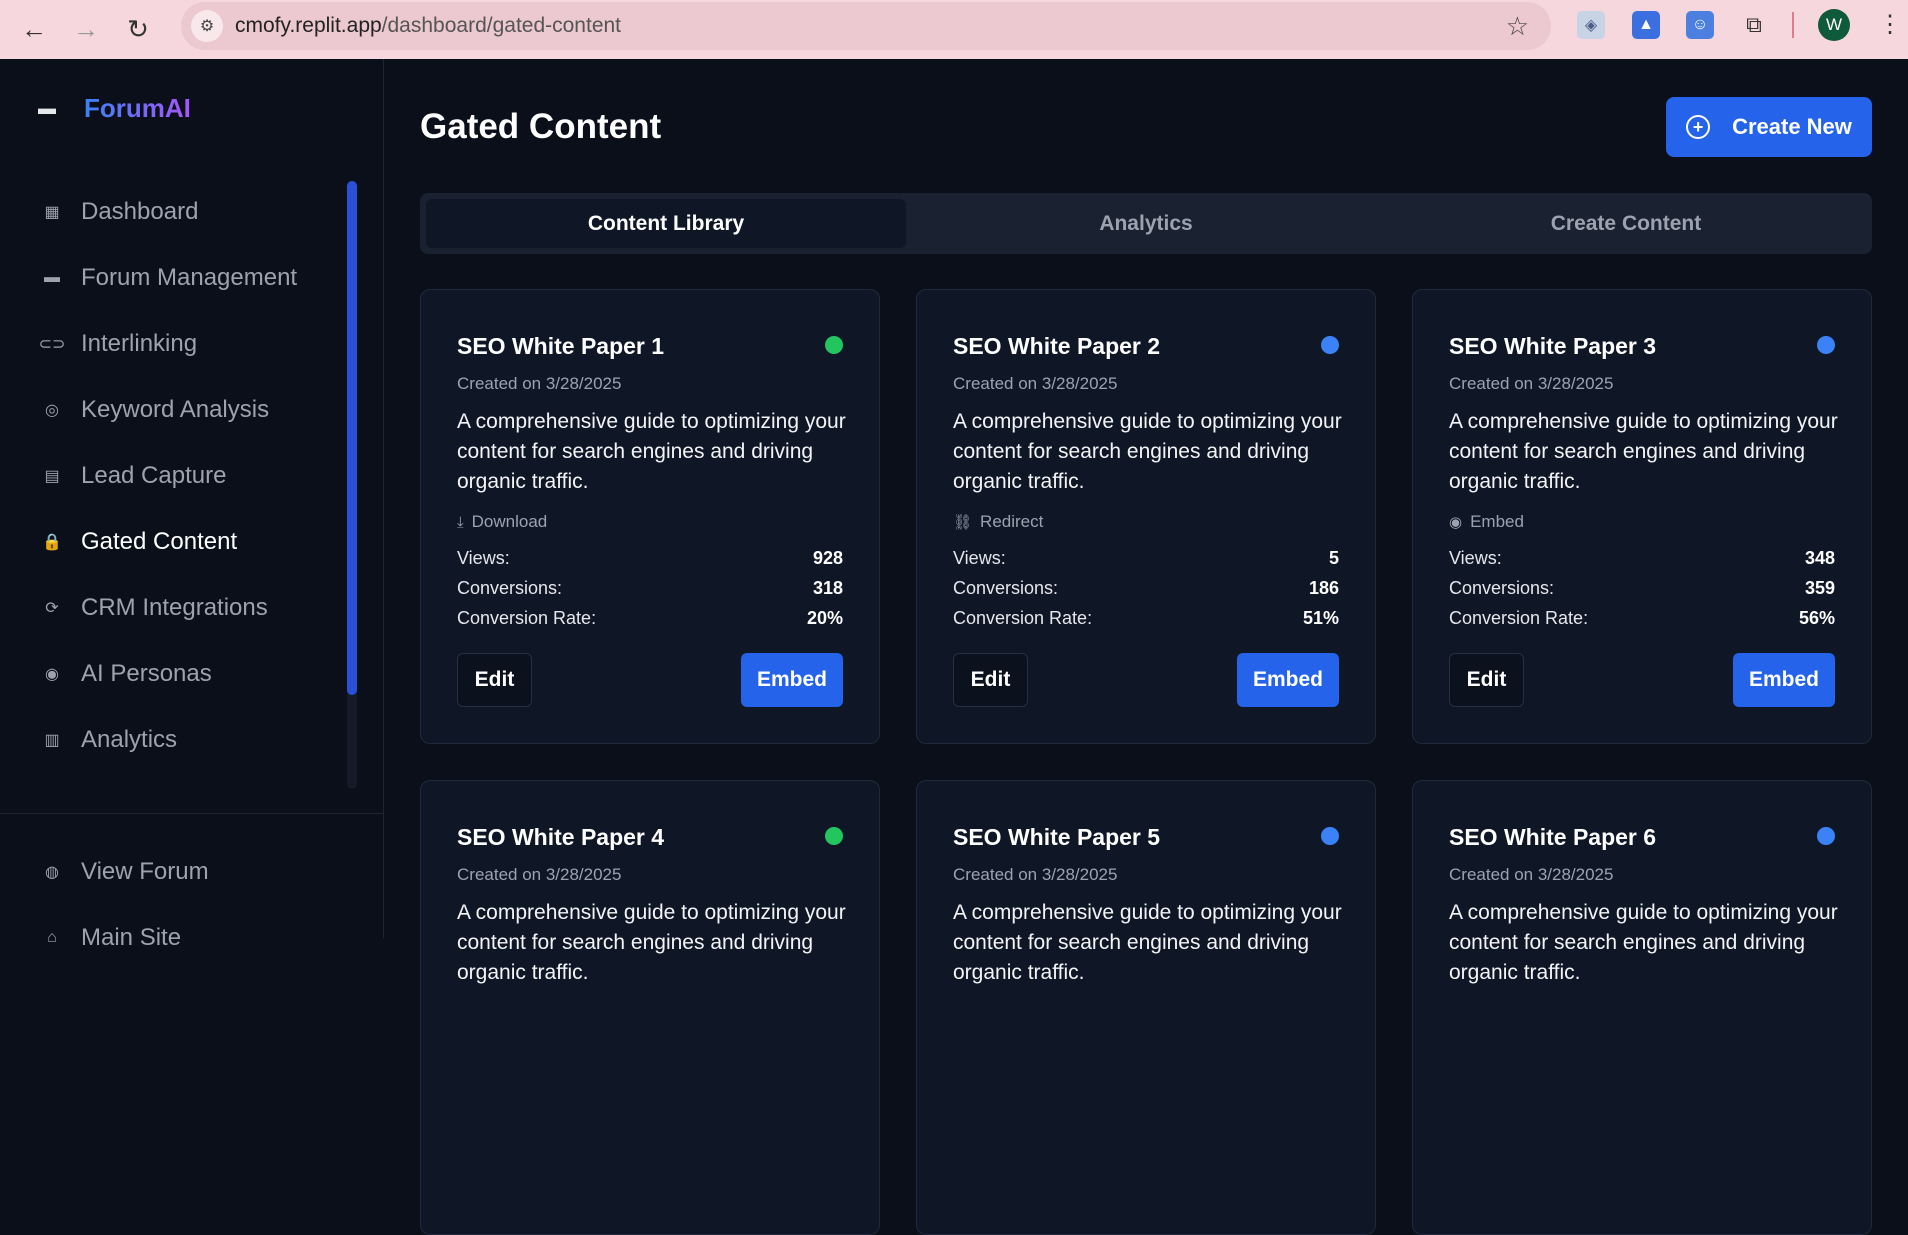  I want to click on sidebar-item-label: Analytics, so click(129, 739).